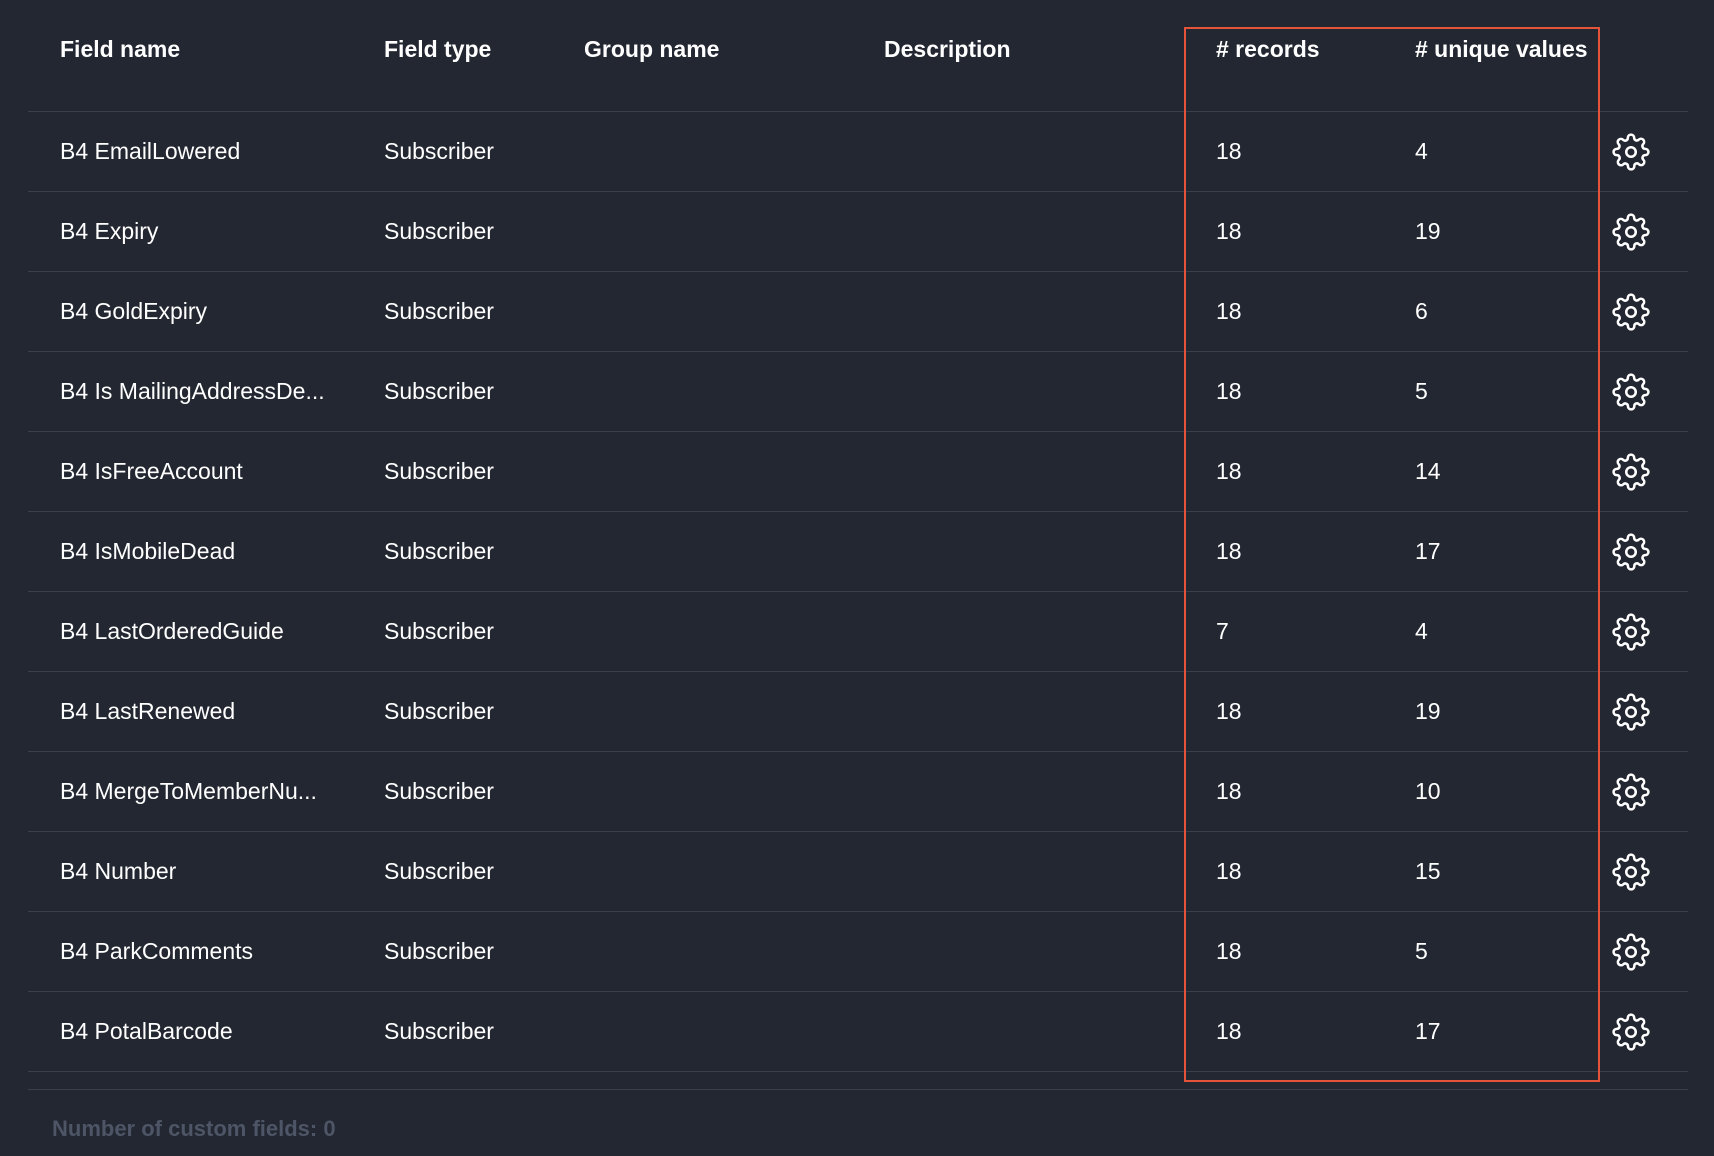  What do you see at coordinates (134, 311) in the screenshot?
I see `field-name-cell: B4 GoldExpiry` at bounding box center [134, 311].